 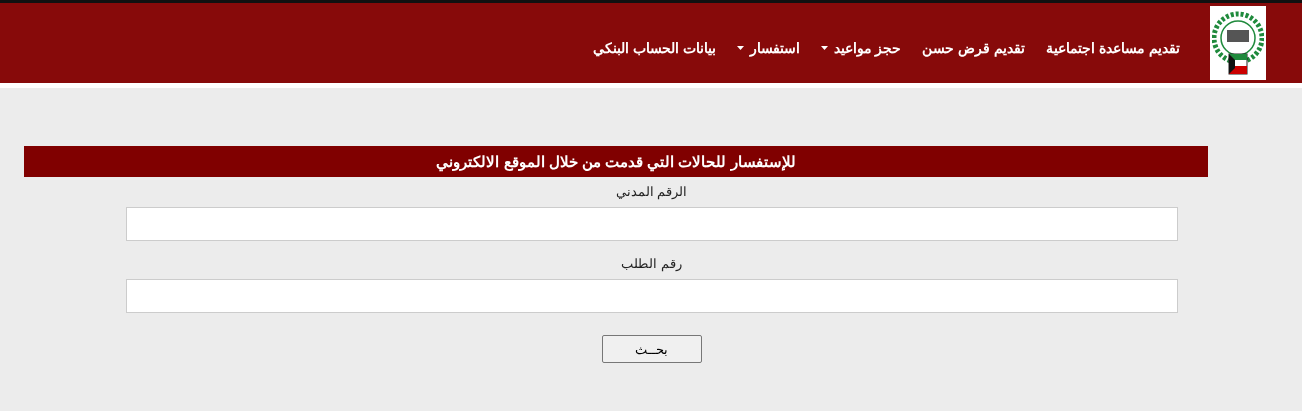 I want to click on nav-link: حجز مواعيد, so click(x=861, y=48).